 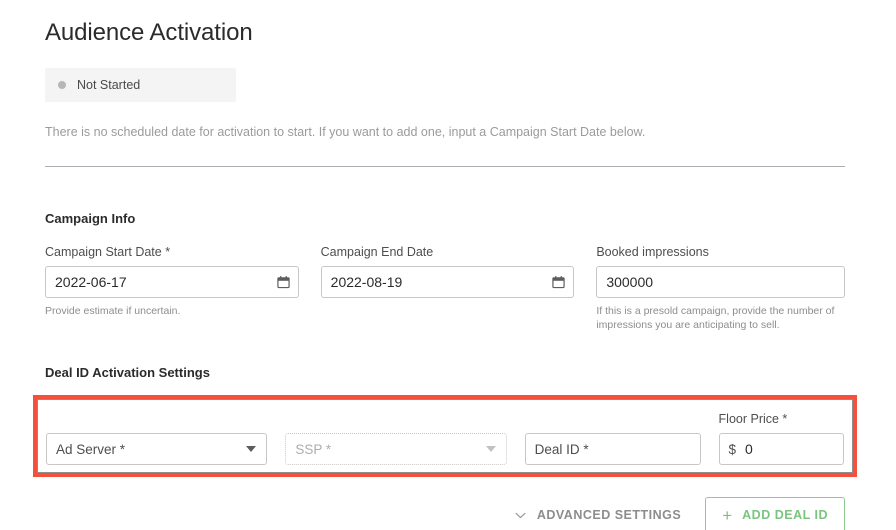 I want to click on add-deal-id-label: ADD DEAL ID, so click(x=785, y=515).